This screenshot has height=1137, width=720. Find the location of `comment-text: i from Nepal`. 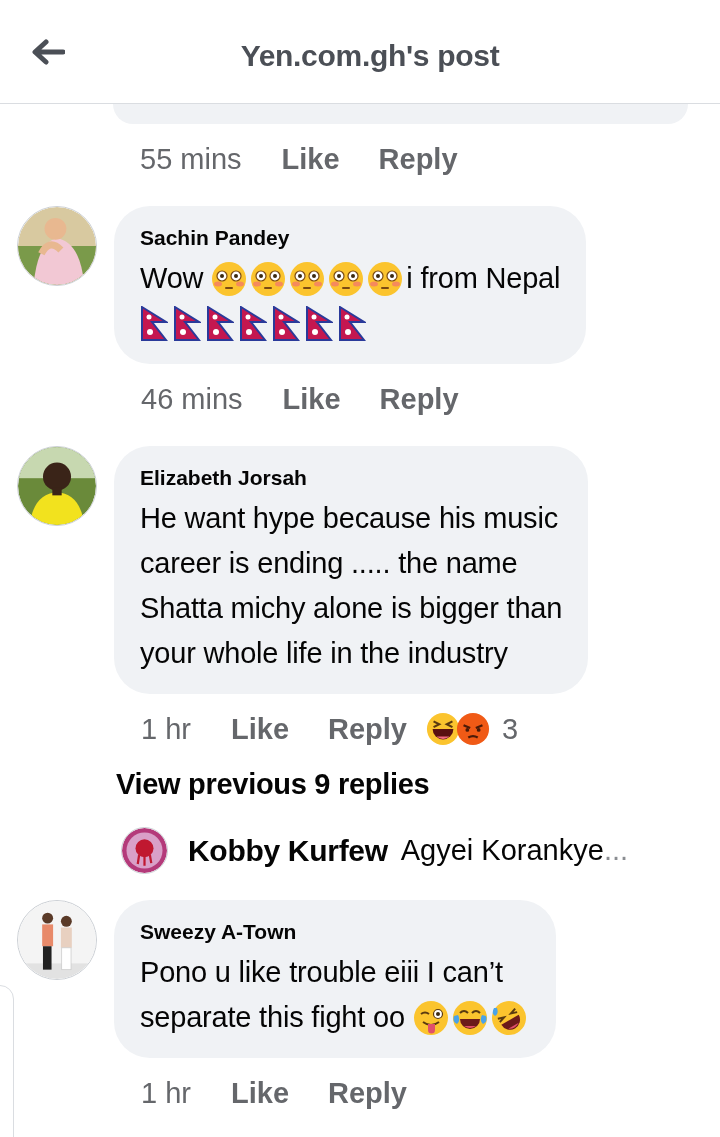

comment-text: i from Nepal is located at coordinates (483, 278).